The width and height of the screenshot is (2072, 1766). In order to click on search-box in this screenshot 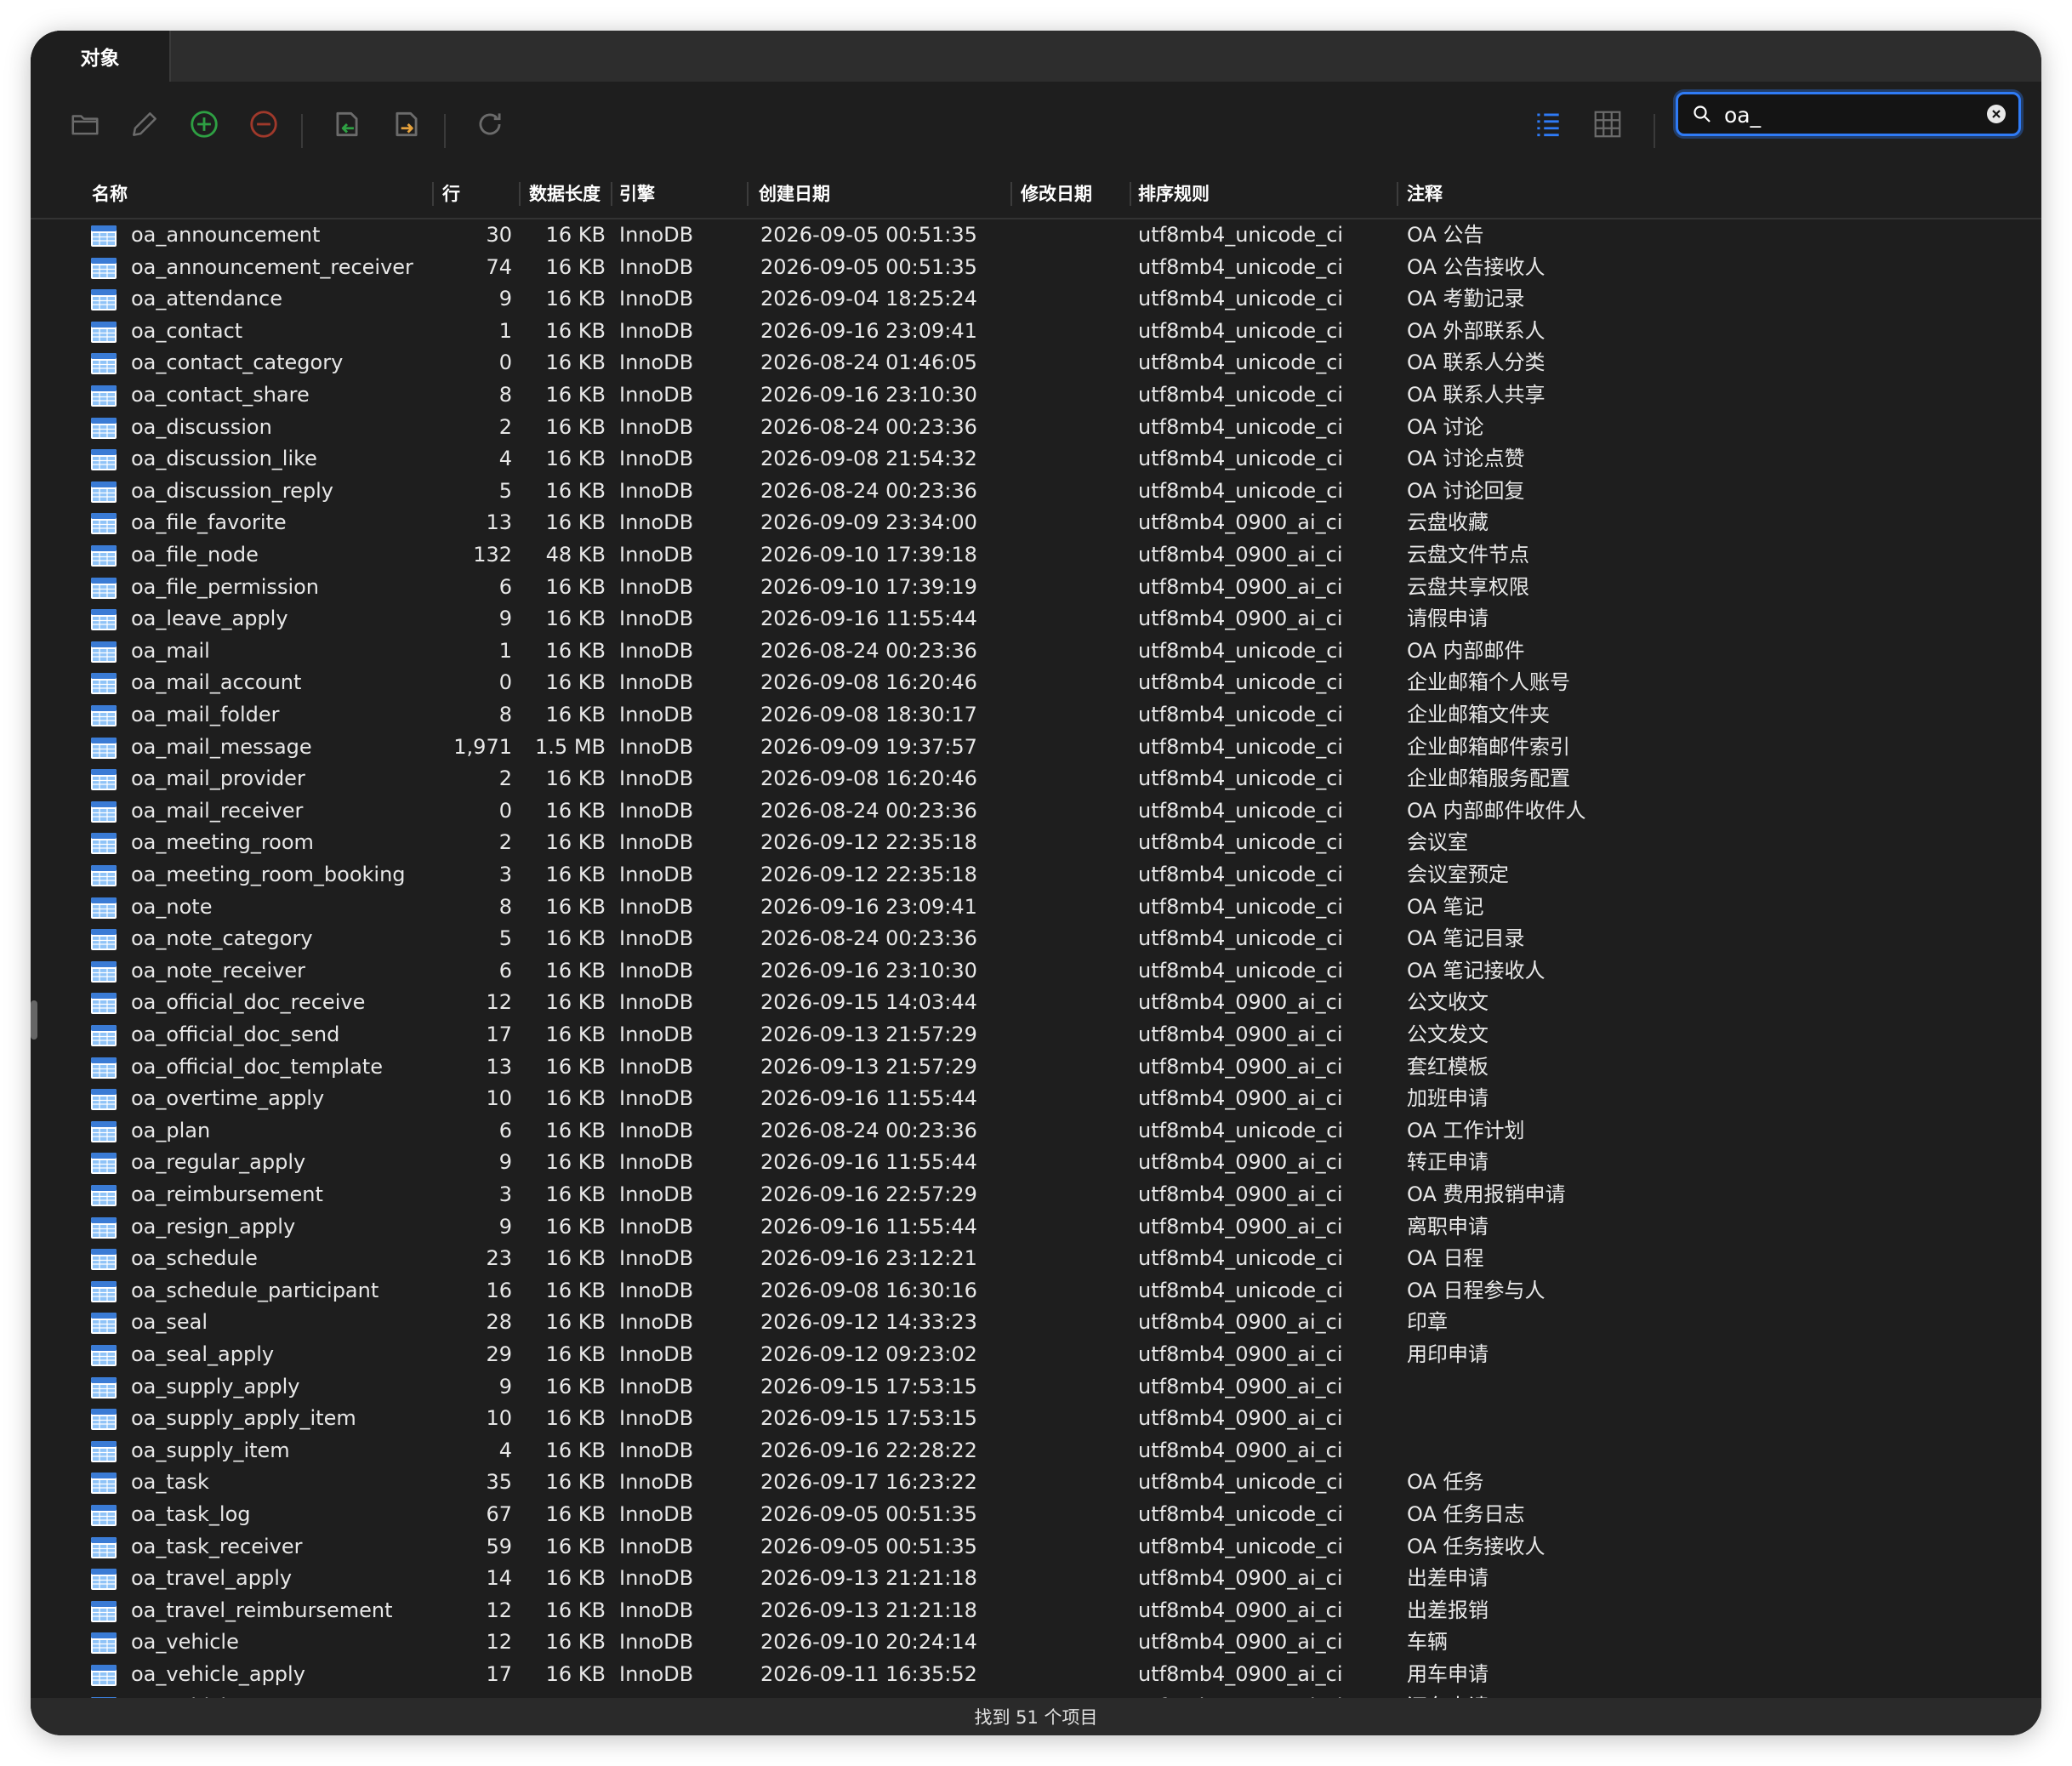, I will do `click(1848, 114)`.